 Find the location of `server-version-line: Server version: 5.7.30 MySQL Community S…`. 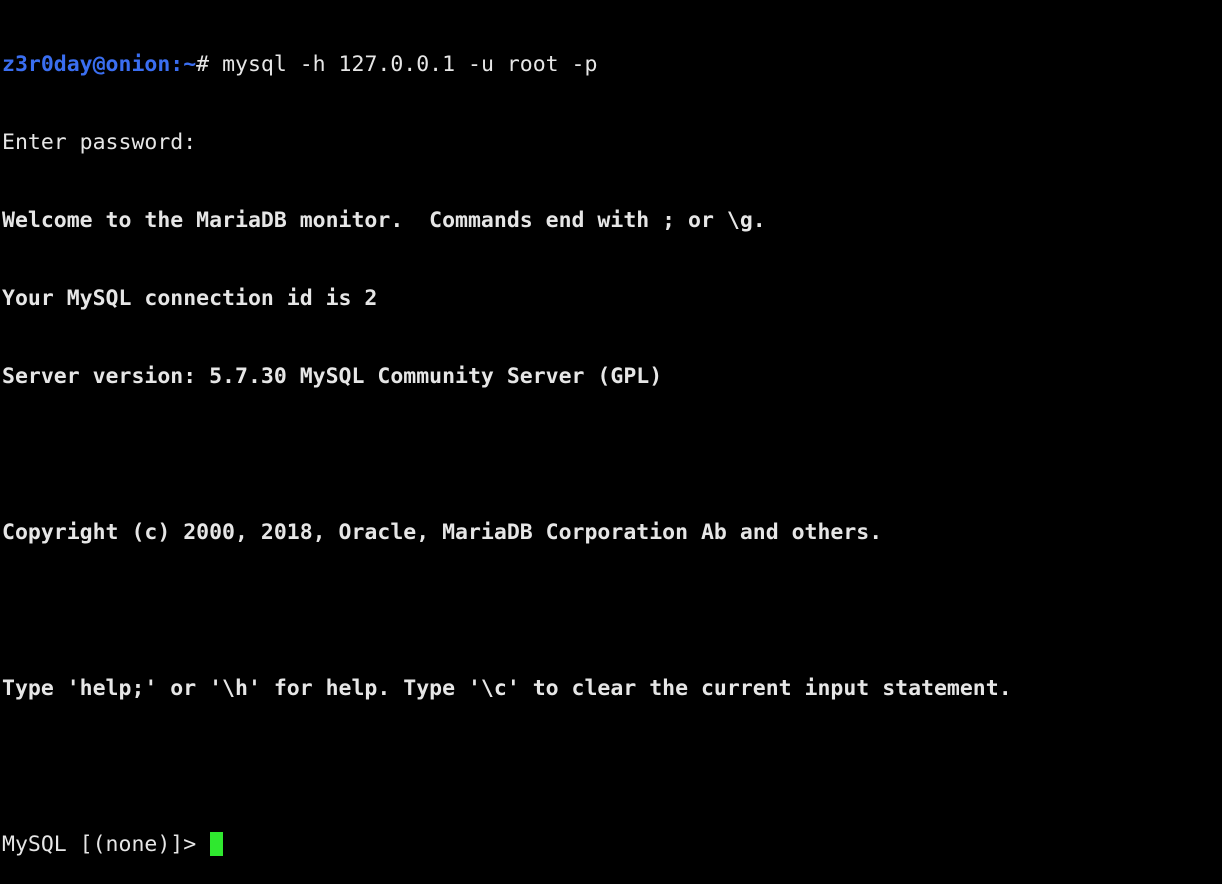

server-version-line: Server version: 5.7.30 MySQL Community S… is located at coordinates (332, 376).